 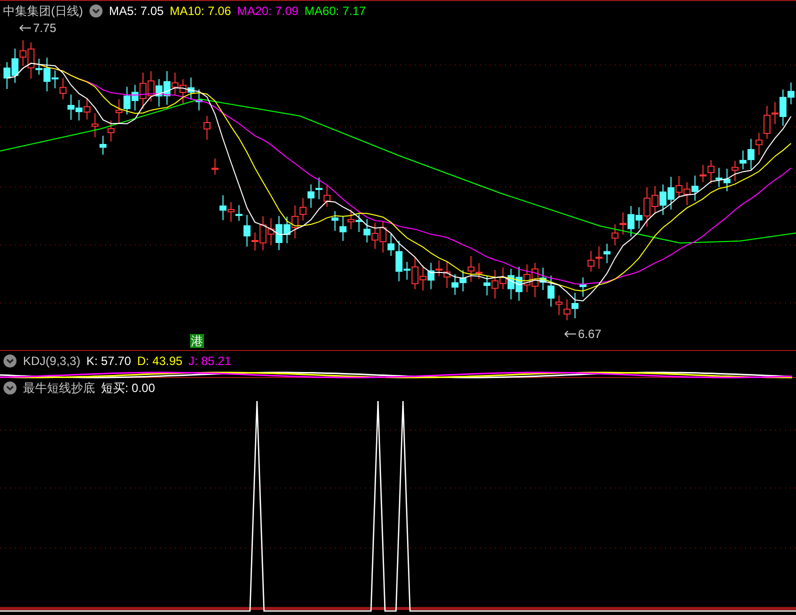 What do you see at coordinates (109, 361) in the screenshot?
I see `indicator-value: K: 57.70` at bounding box center [109, 361].